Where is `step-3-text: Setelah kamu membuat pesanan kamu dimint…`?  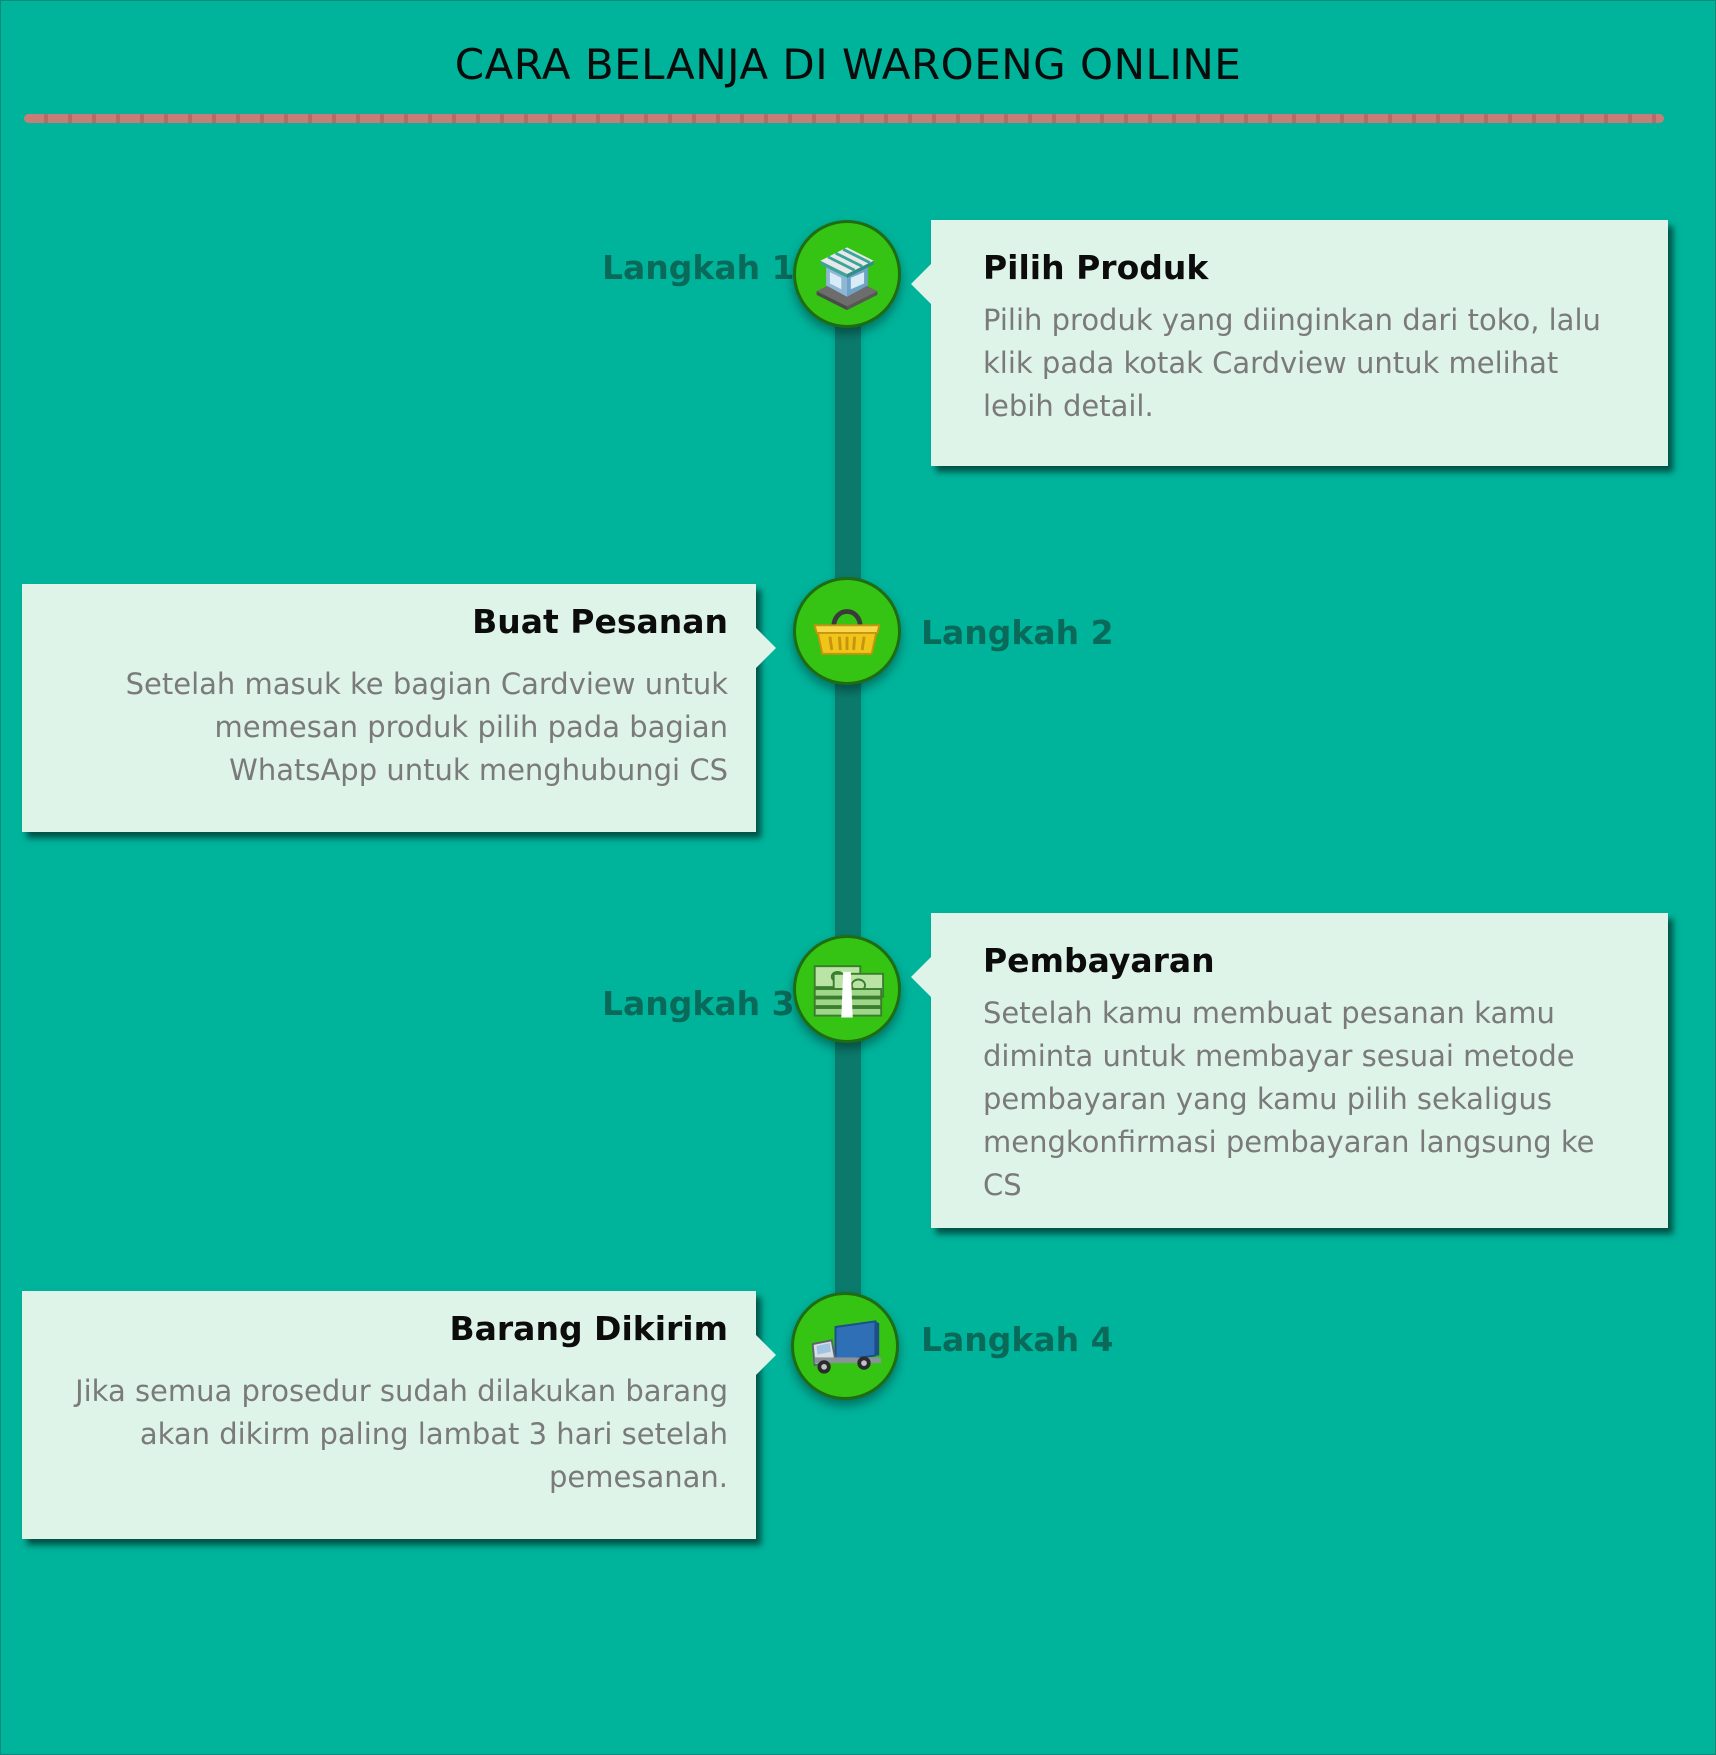 step-3-text: Setelah kamu membuat pesanan kamu dimint… is located at coordinates (1289, 1099).